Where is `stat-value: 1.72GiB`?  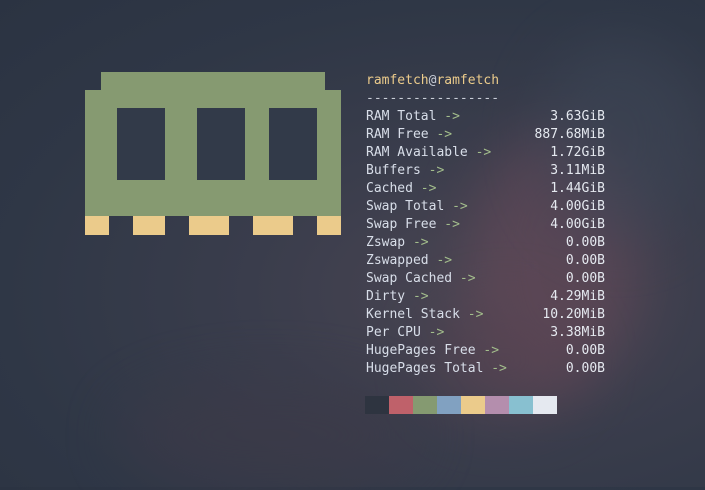
stat-value: 1.72GiB is located at coordinates (577, 152).